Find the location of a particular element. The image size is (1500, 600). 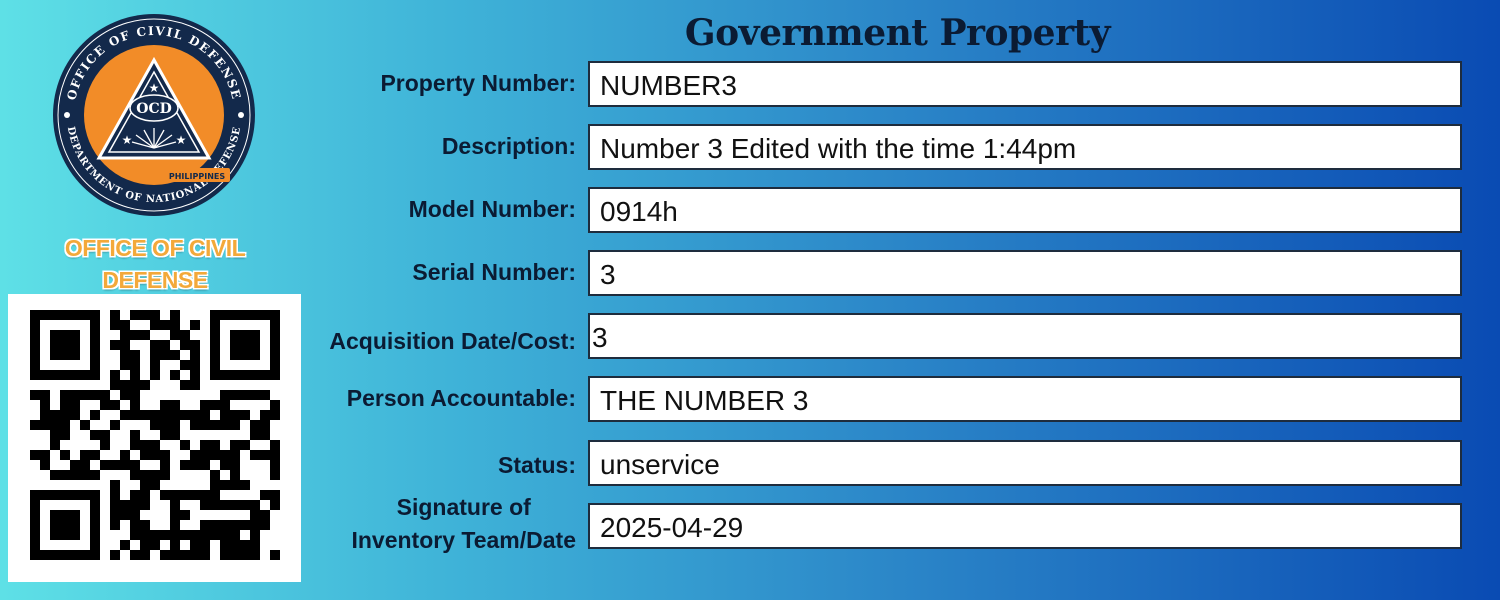

serial-number-field: 3 is located at coordinates (1025, 273).